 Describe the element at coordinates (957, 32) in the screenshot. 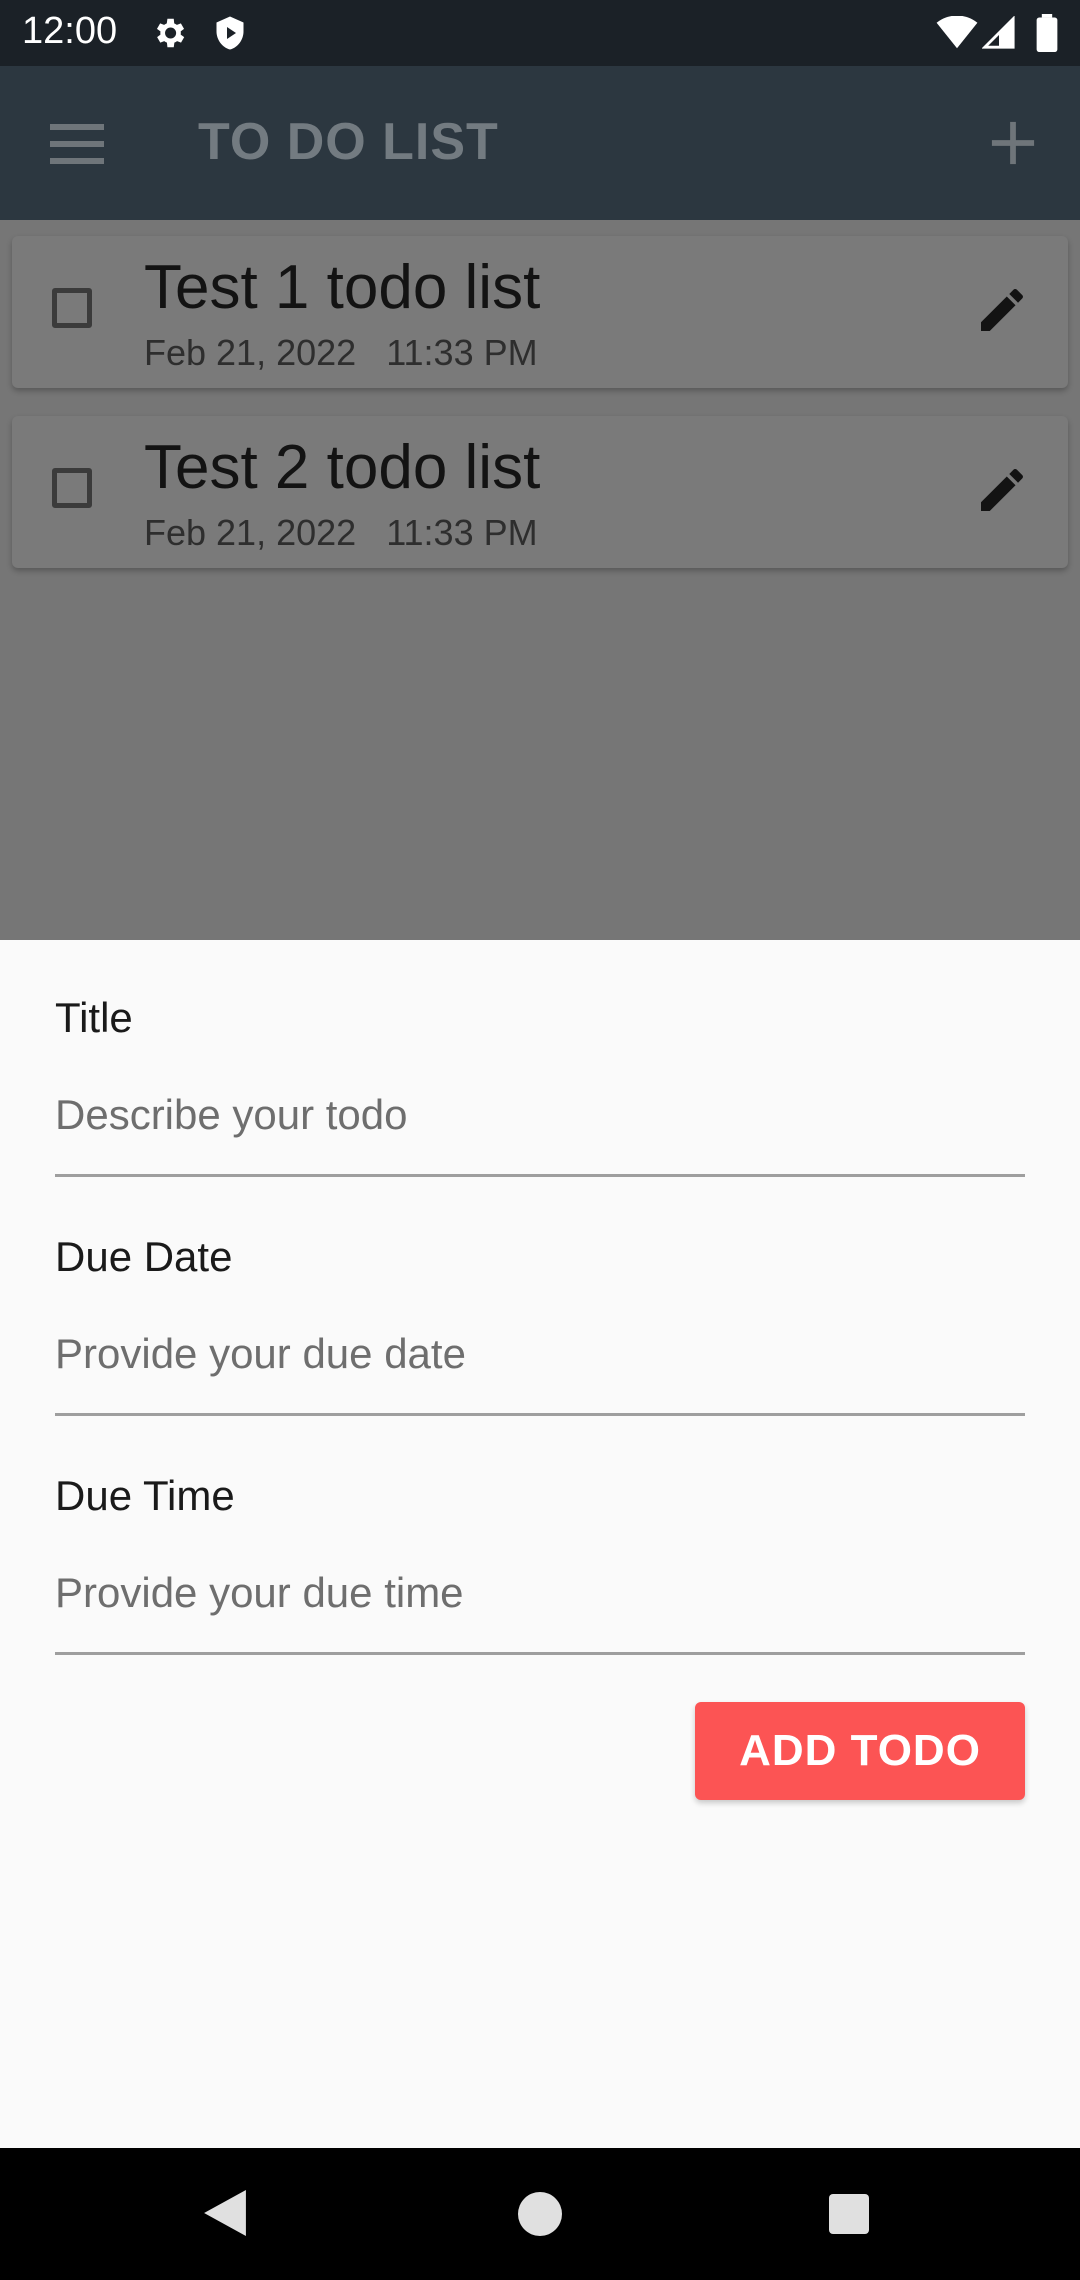

I see `wifi-icon` at that location.